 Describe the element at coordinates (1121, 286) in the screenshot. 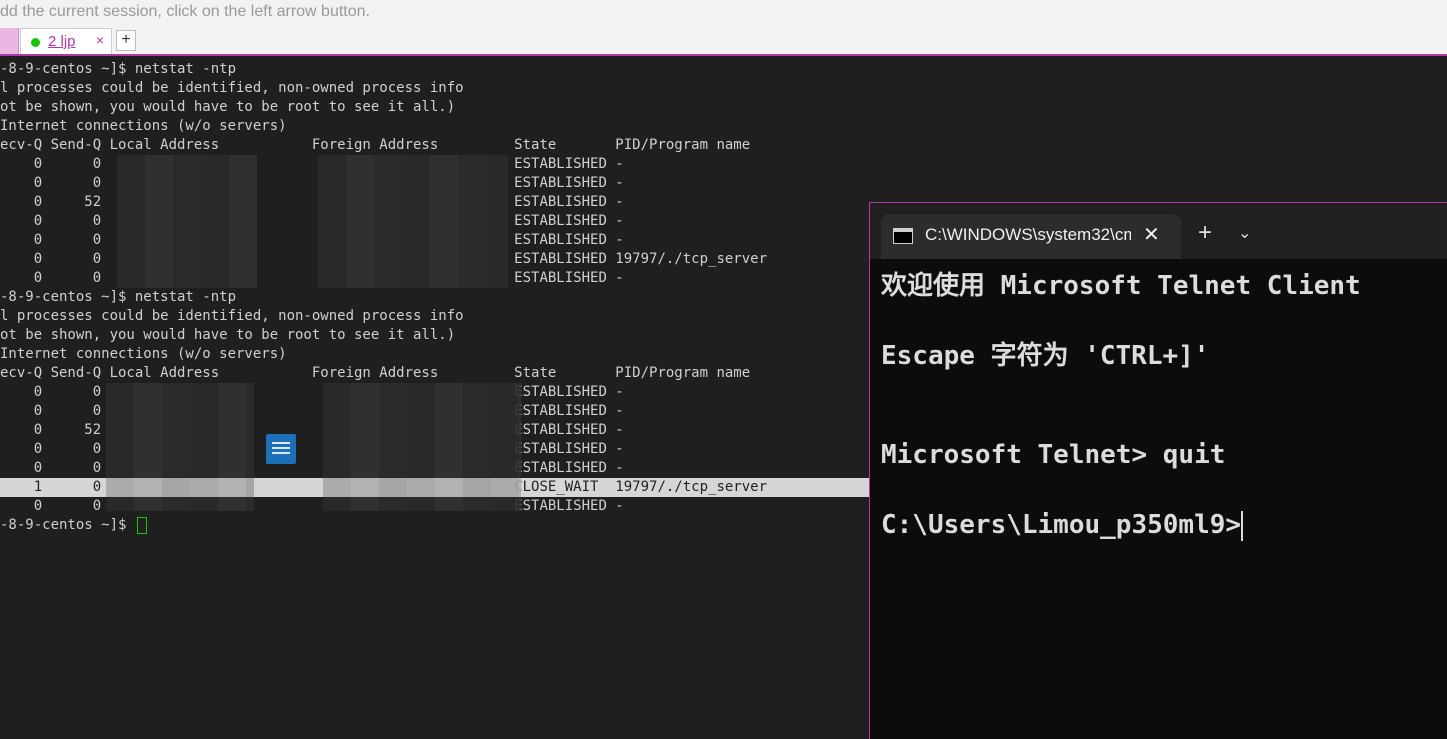

I see `console-line: 欢迎使用 Microsoft Telnet Client` at that location.